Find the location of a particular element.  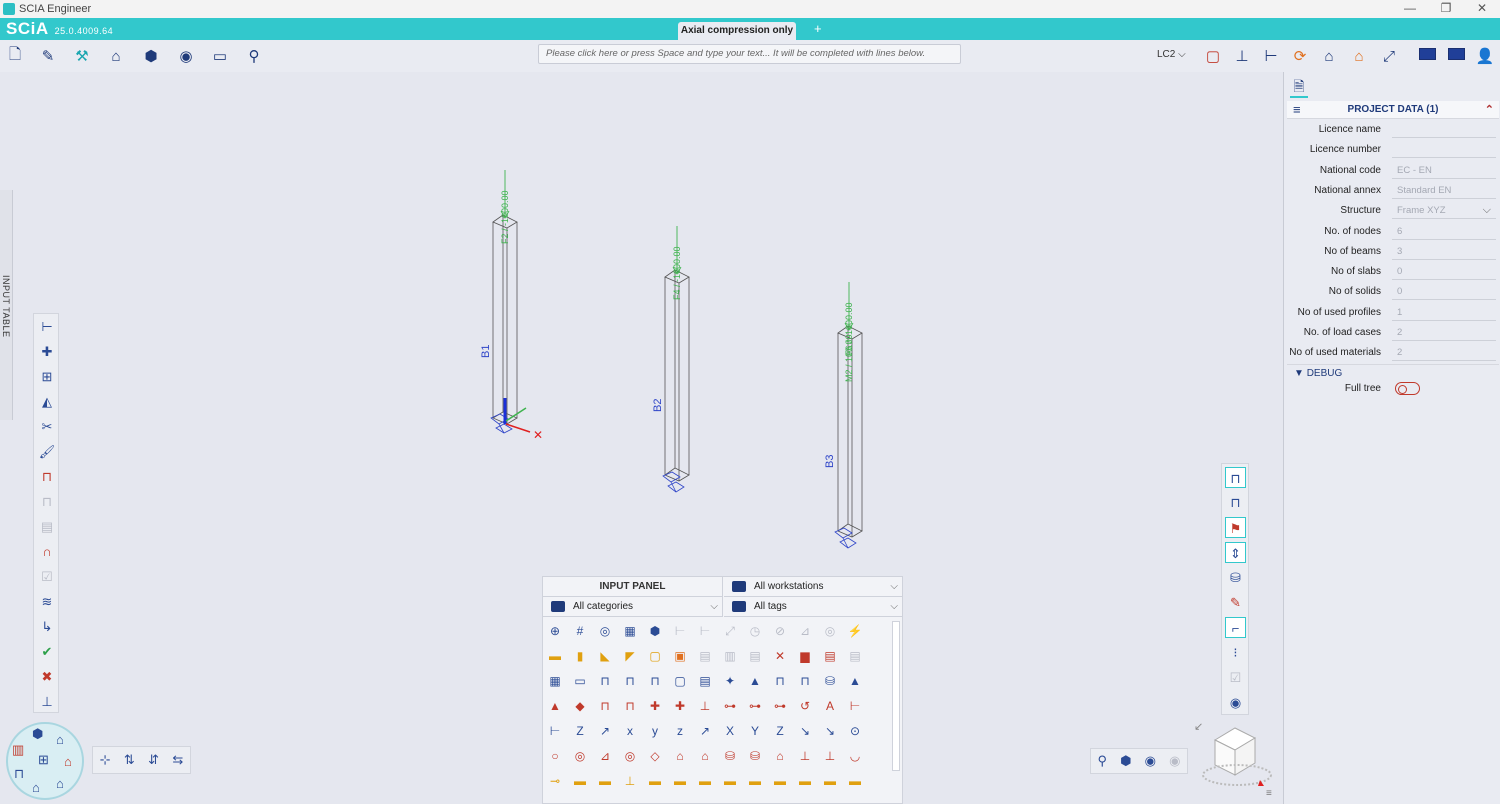

project-field-value: 3 is located at coordinates (1444, 252).